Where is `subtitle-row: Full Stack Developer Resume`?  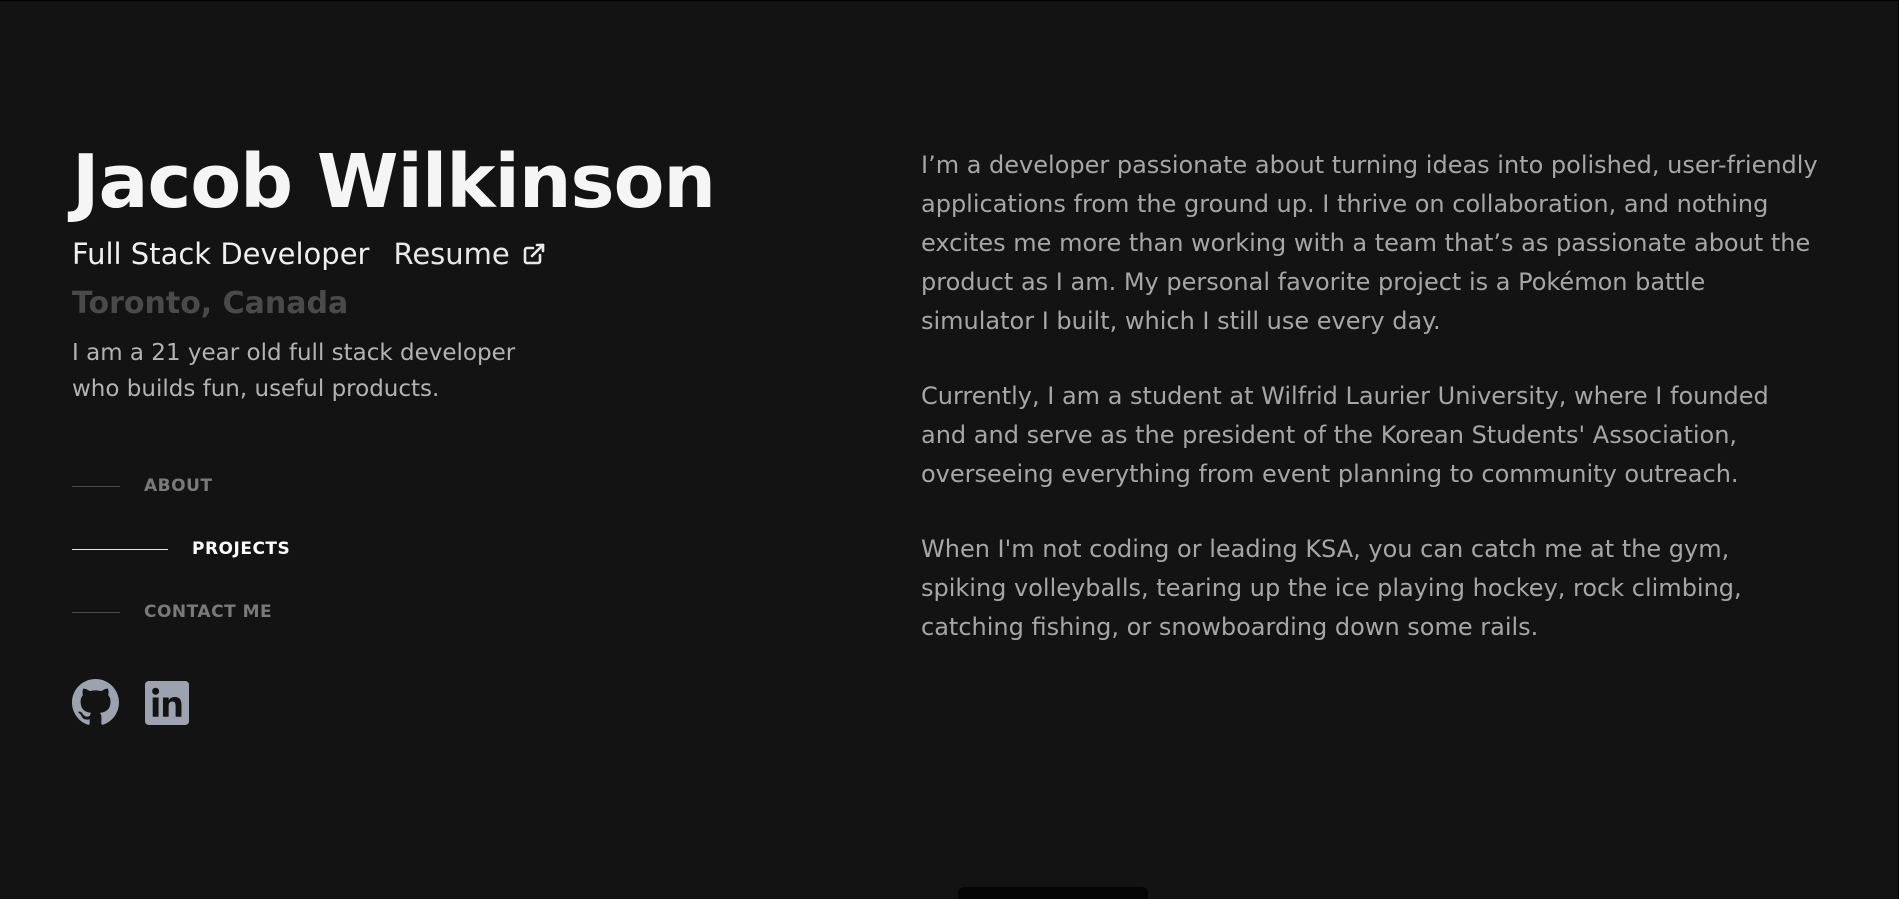 subtitle-row: Full Stack Developer Resume is located at coordinates (422, 254).